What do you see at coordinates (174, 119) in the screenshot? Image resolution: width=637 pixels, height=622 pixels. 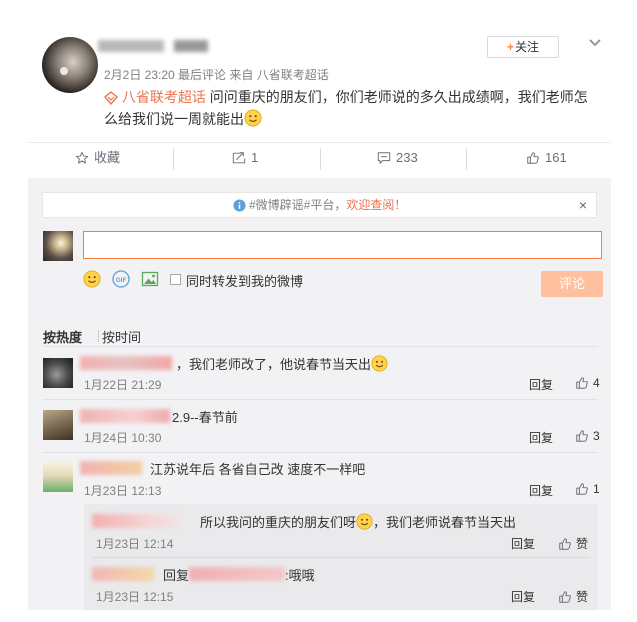 I see `post-text-line2: 么给我们说一周就能出` at bounding box center [174, 119].